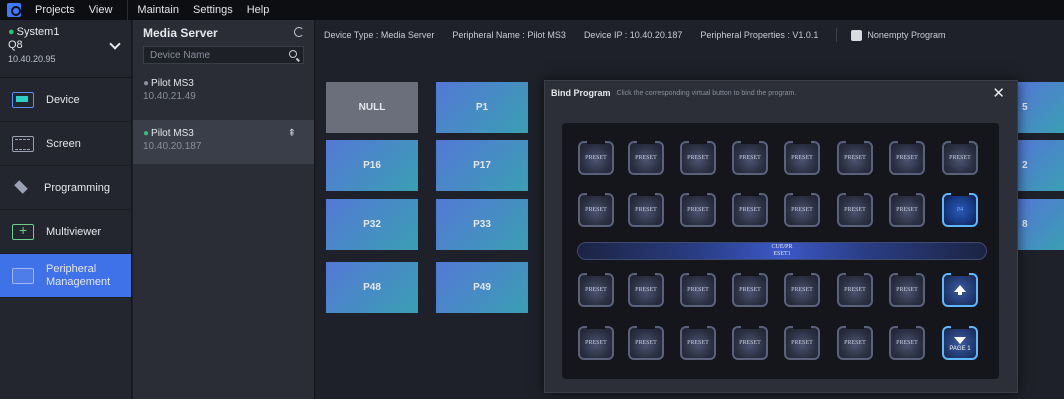 The image size is (1064, 399). I want to click on multiviewer-icon, so click(23, 231).